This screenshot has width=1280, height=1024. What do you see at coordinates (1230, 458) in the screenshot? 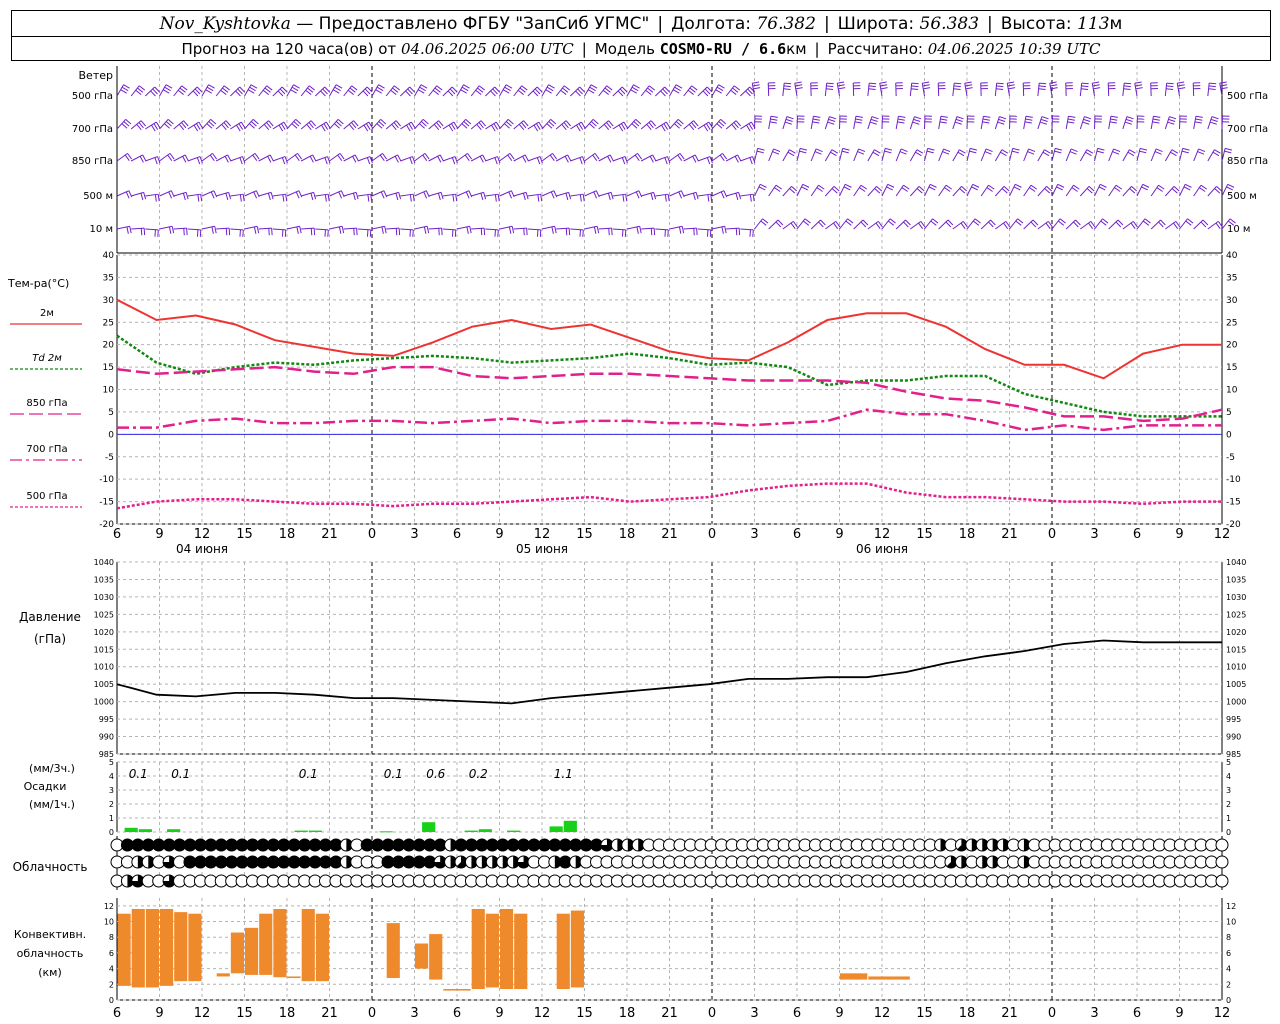
I see `y-tick-label-right: -5` at bounding box center [1230, 458].